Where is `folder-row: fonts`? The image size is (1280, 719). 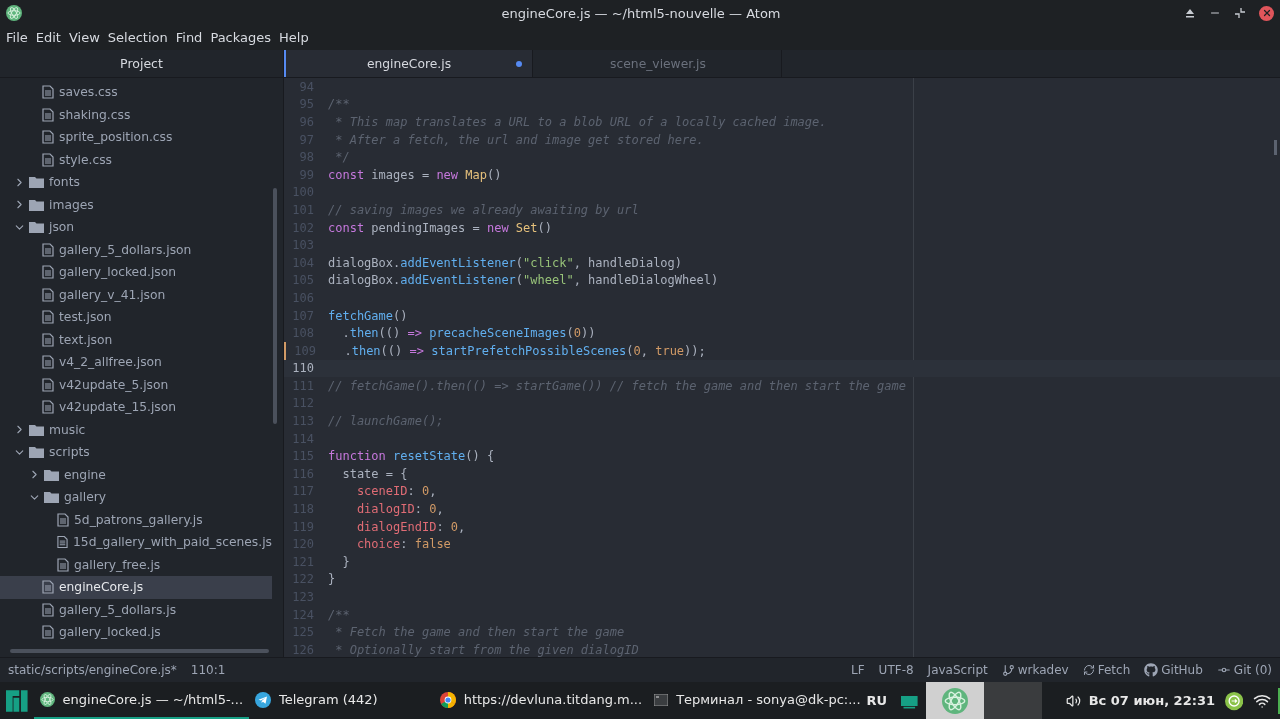 folder-row: fonts is located at coordinates (136, 182).